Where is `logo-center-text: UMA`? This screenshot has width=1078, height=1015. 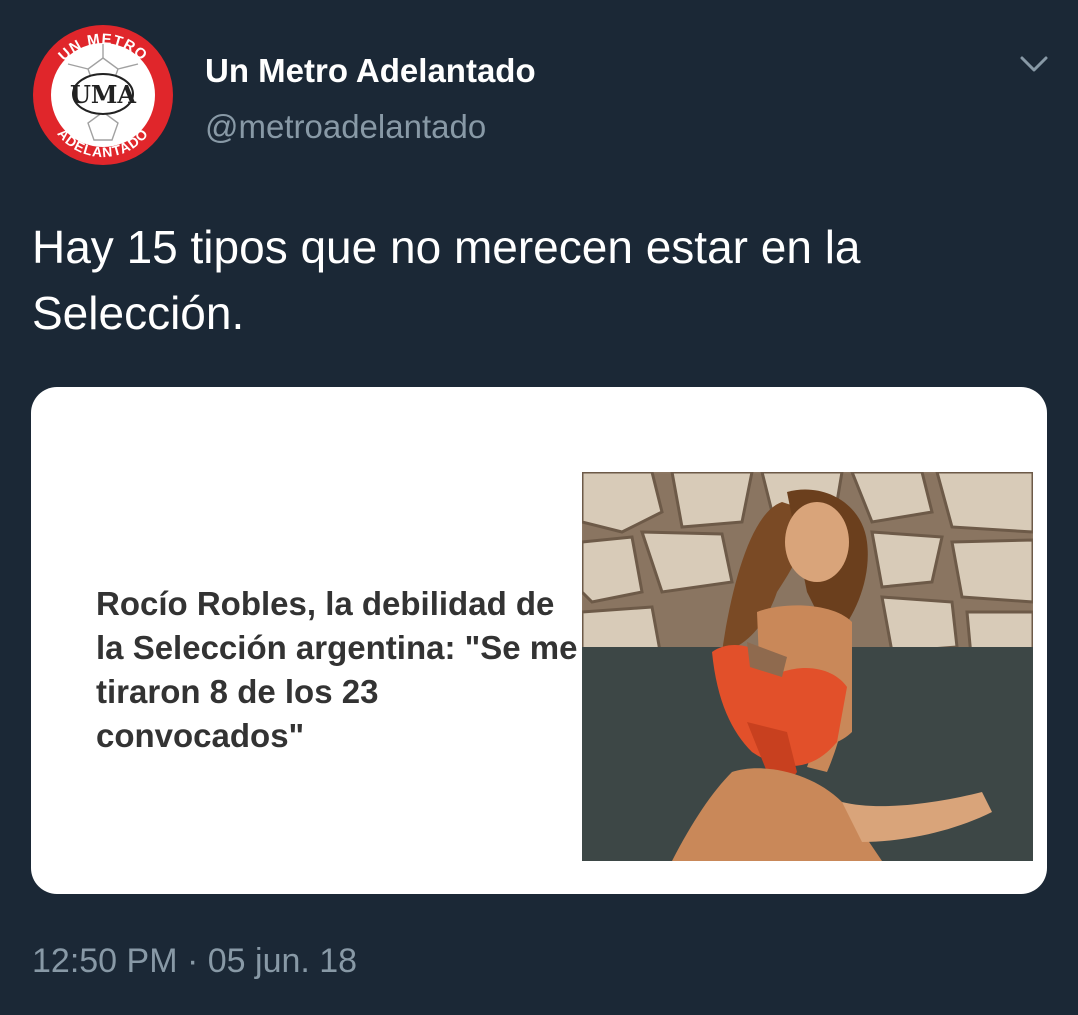 logo-center-text: UMA is located at coordinates (103, 94).